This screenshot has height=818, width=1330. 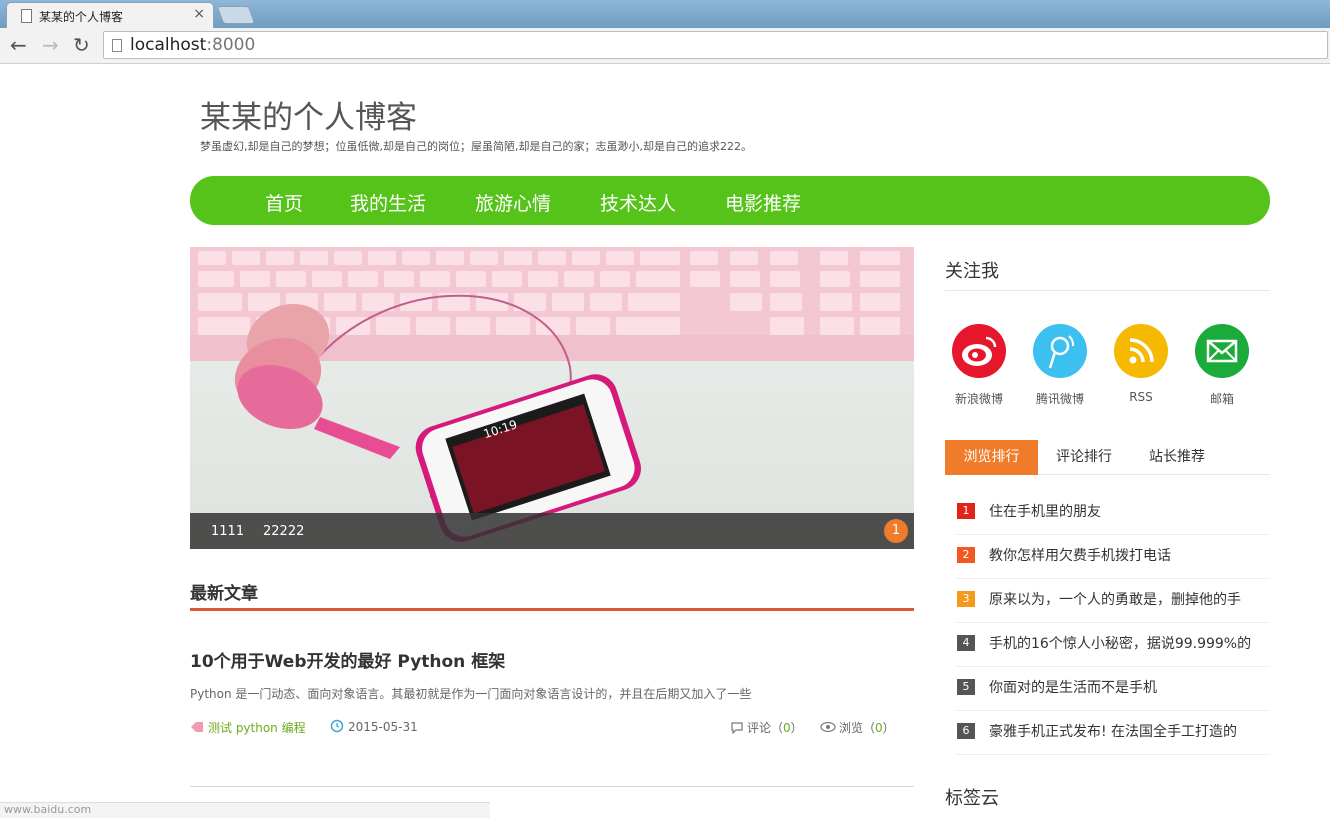 What do you see at coordinates (236, 15) in the screenshot?
I see `new-tab-button` at bounding box center [236, 15].